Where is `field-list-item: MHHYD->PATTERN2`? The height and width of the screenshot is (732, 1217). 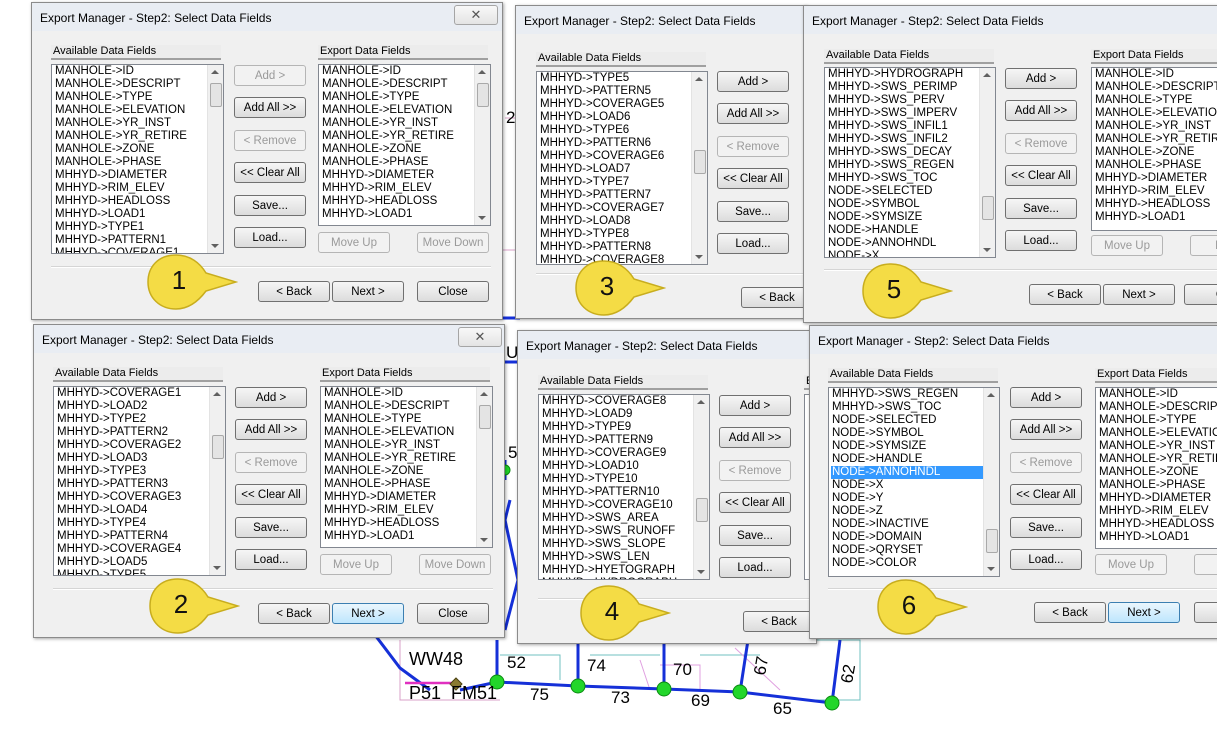
field-list-item: MHHYD->PATTERN2 is located at coordinates (140, 432).